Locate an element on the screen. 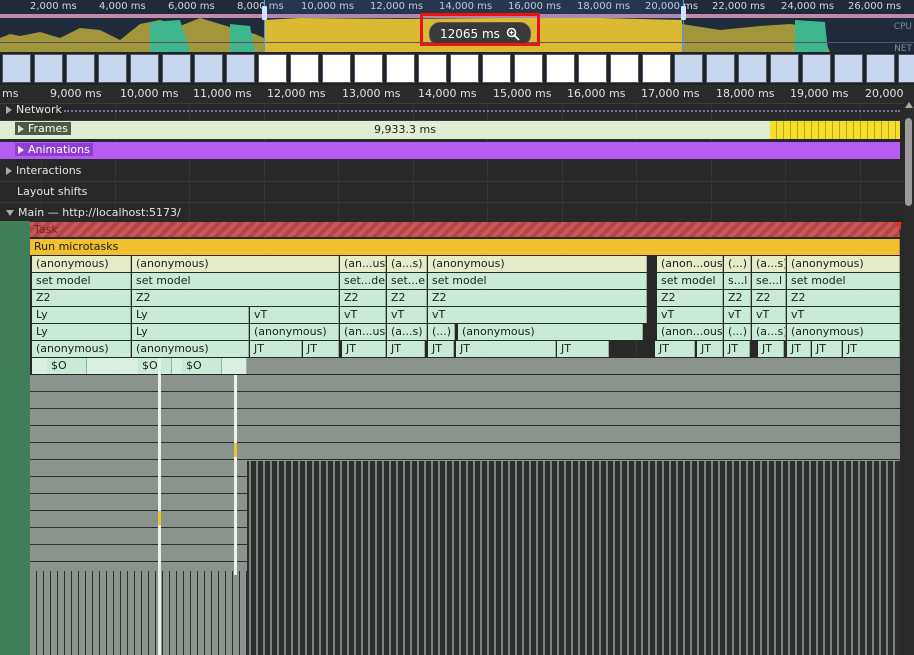 The width and height of the screenshot is (914, 655). task-bar: Task is located at coordinates (465, 229).